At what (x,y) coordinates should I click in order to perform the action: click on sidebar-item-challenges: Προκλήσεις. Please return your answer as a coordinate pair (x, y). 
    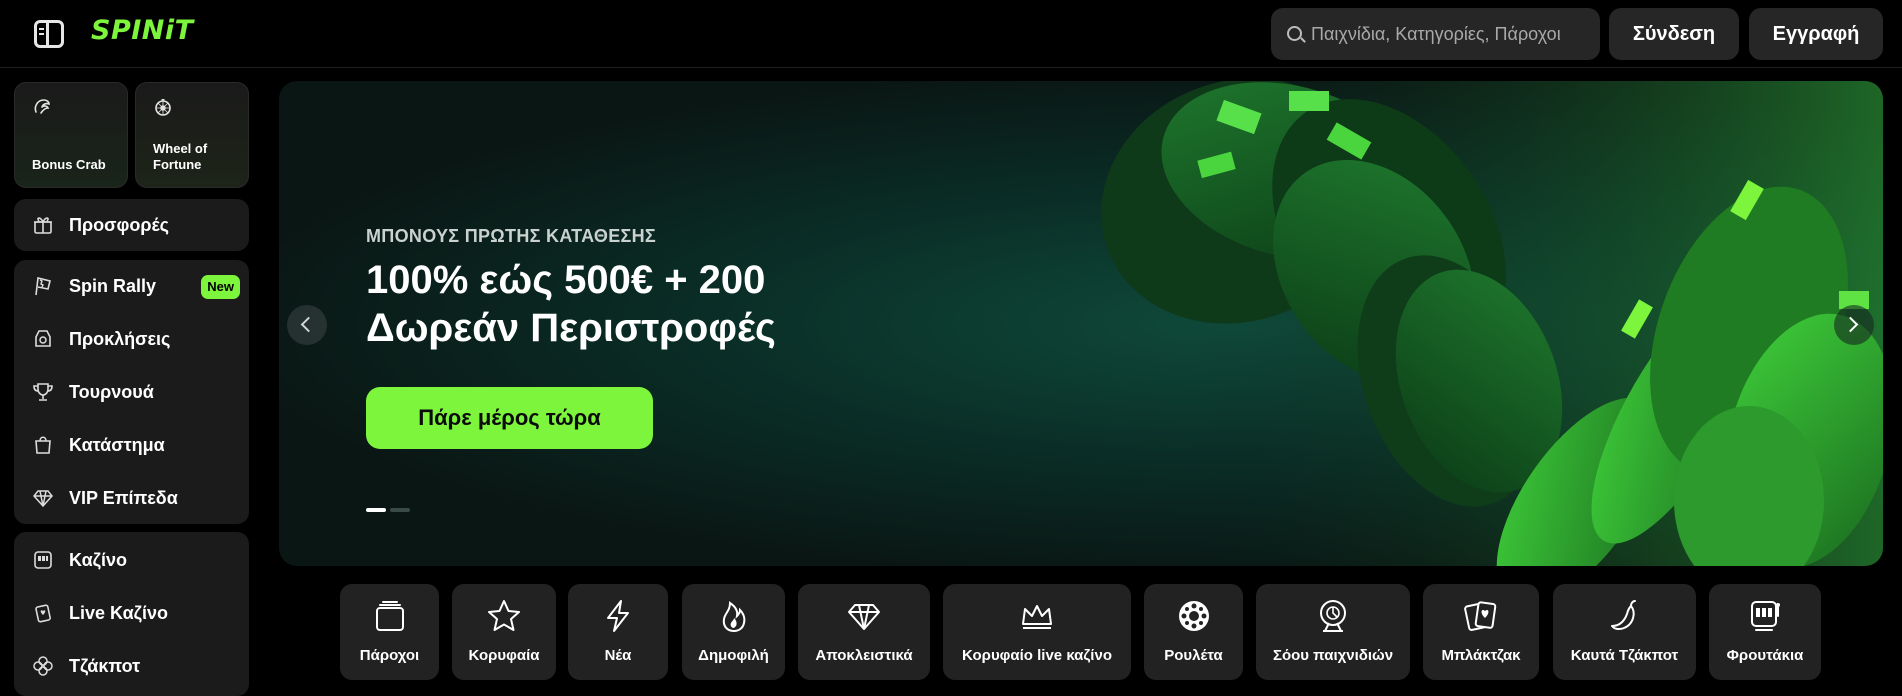
    Looking at the image, I should click on (131, 339).